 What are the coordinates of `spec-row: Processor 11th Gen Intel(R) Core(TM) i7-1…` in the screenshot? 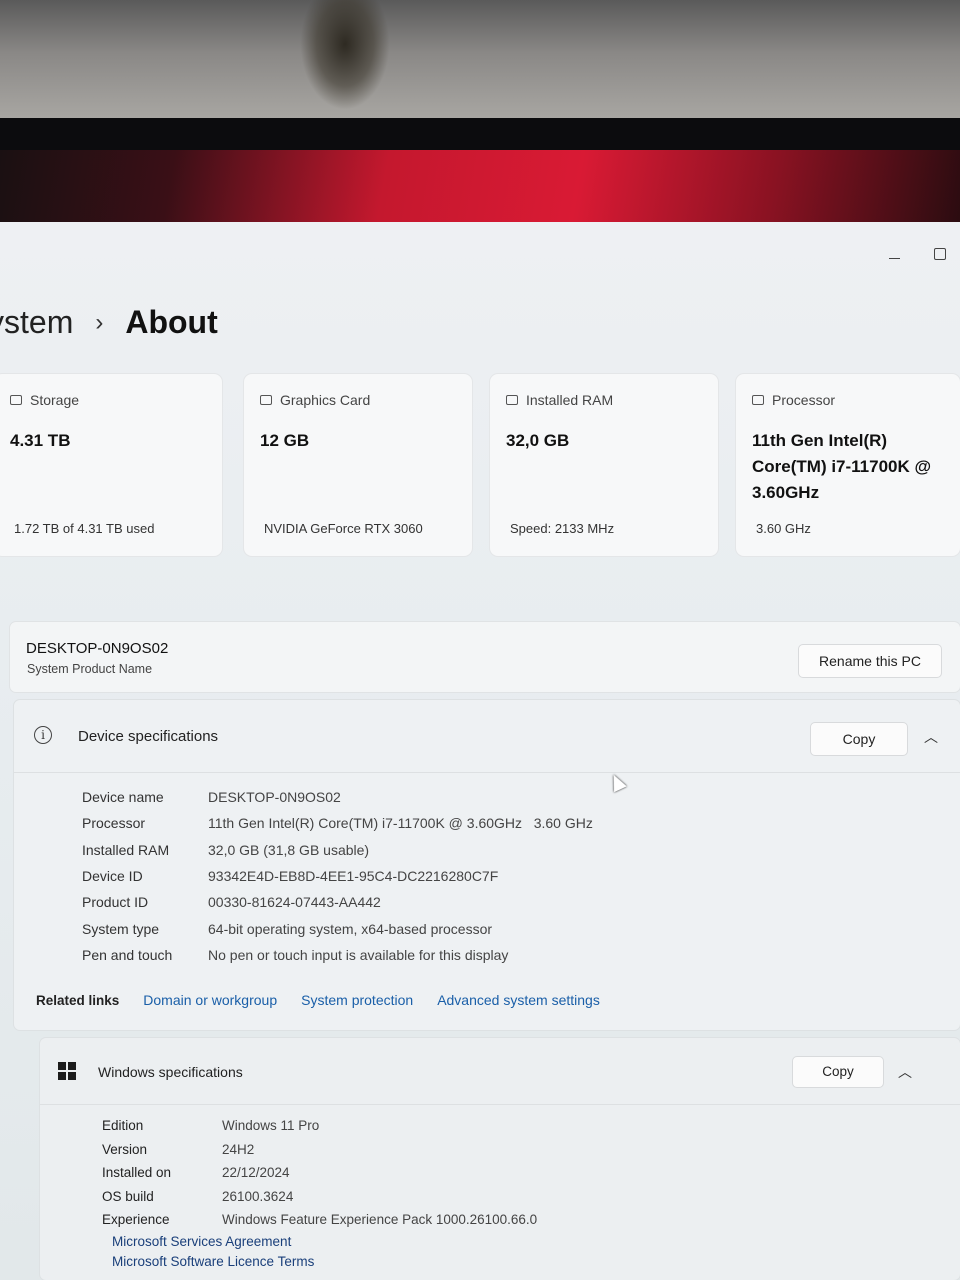 It's located at (337, 823).